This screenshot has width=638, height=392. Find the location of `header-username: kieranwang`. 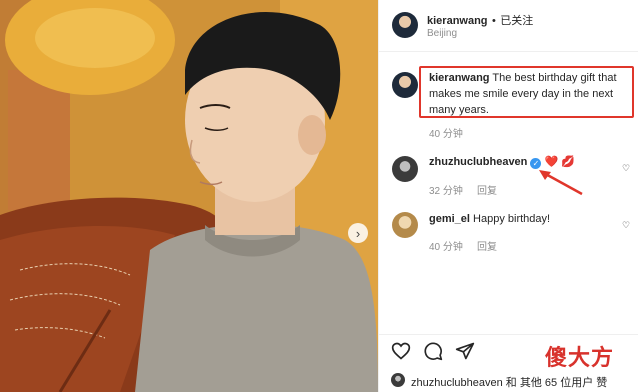

header-username: kieranwang is located at coordinates (457, 21).